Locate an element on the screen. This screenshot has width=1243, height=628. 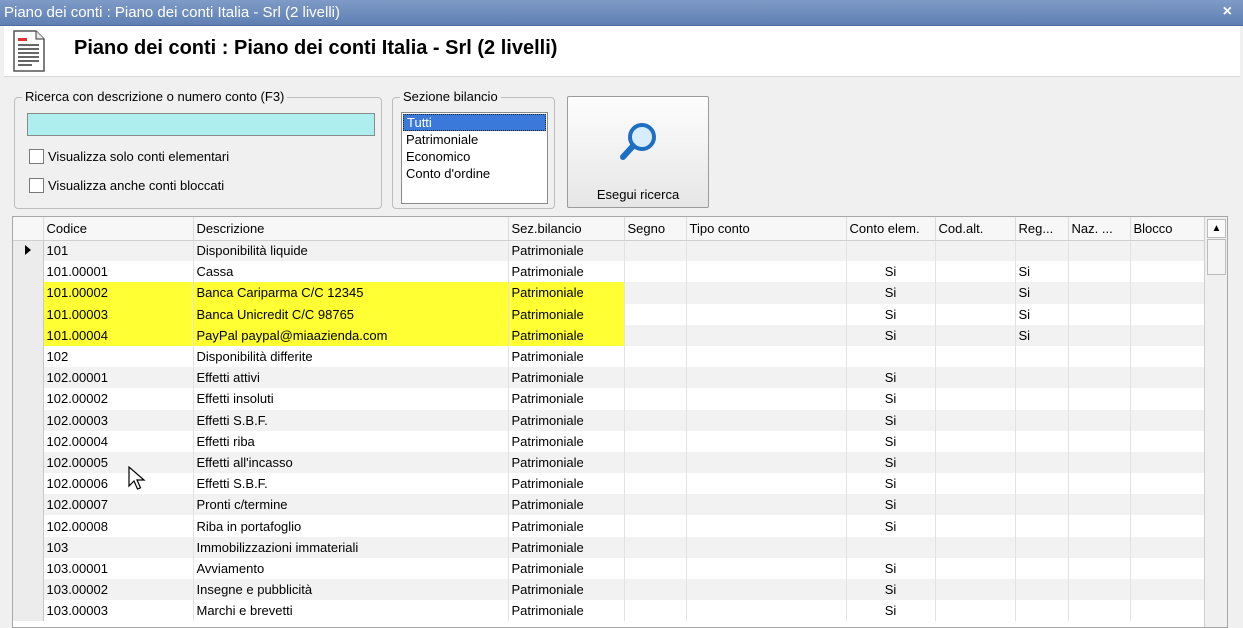
sezione-option-tutti: Tutti is located at coordinates (474, 122).